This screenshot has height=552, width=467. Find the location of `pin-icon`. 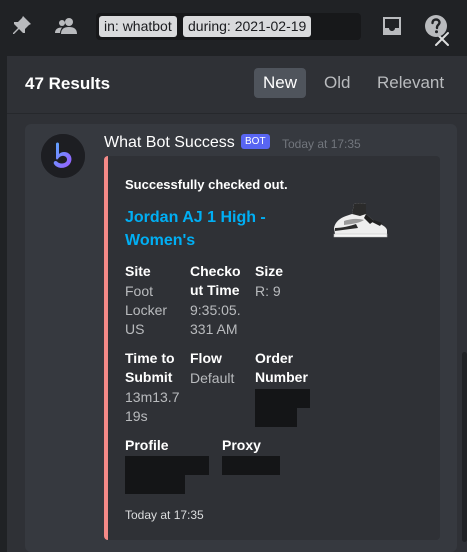

pin-icon is located at coordinates (22, 26).